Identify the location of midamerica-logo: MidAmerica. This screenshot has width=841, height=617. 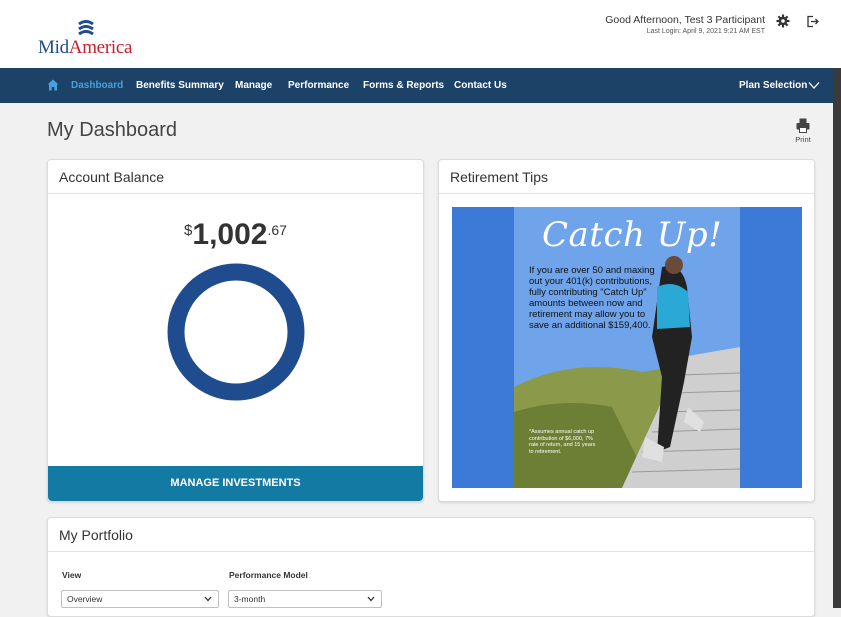
(88, 38).